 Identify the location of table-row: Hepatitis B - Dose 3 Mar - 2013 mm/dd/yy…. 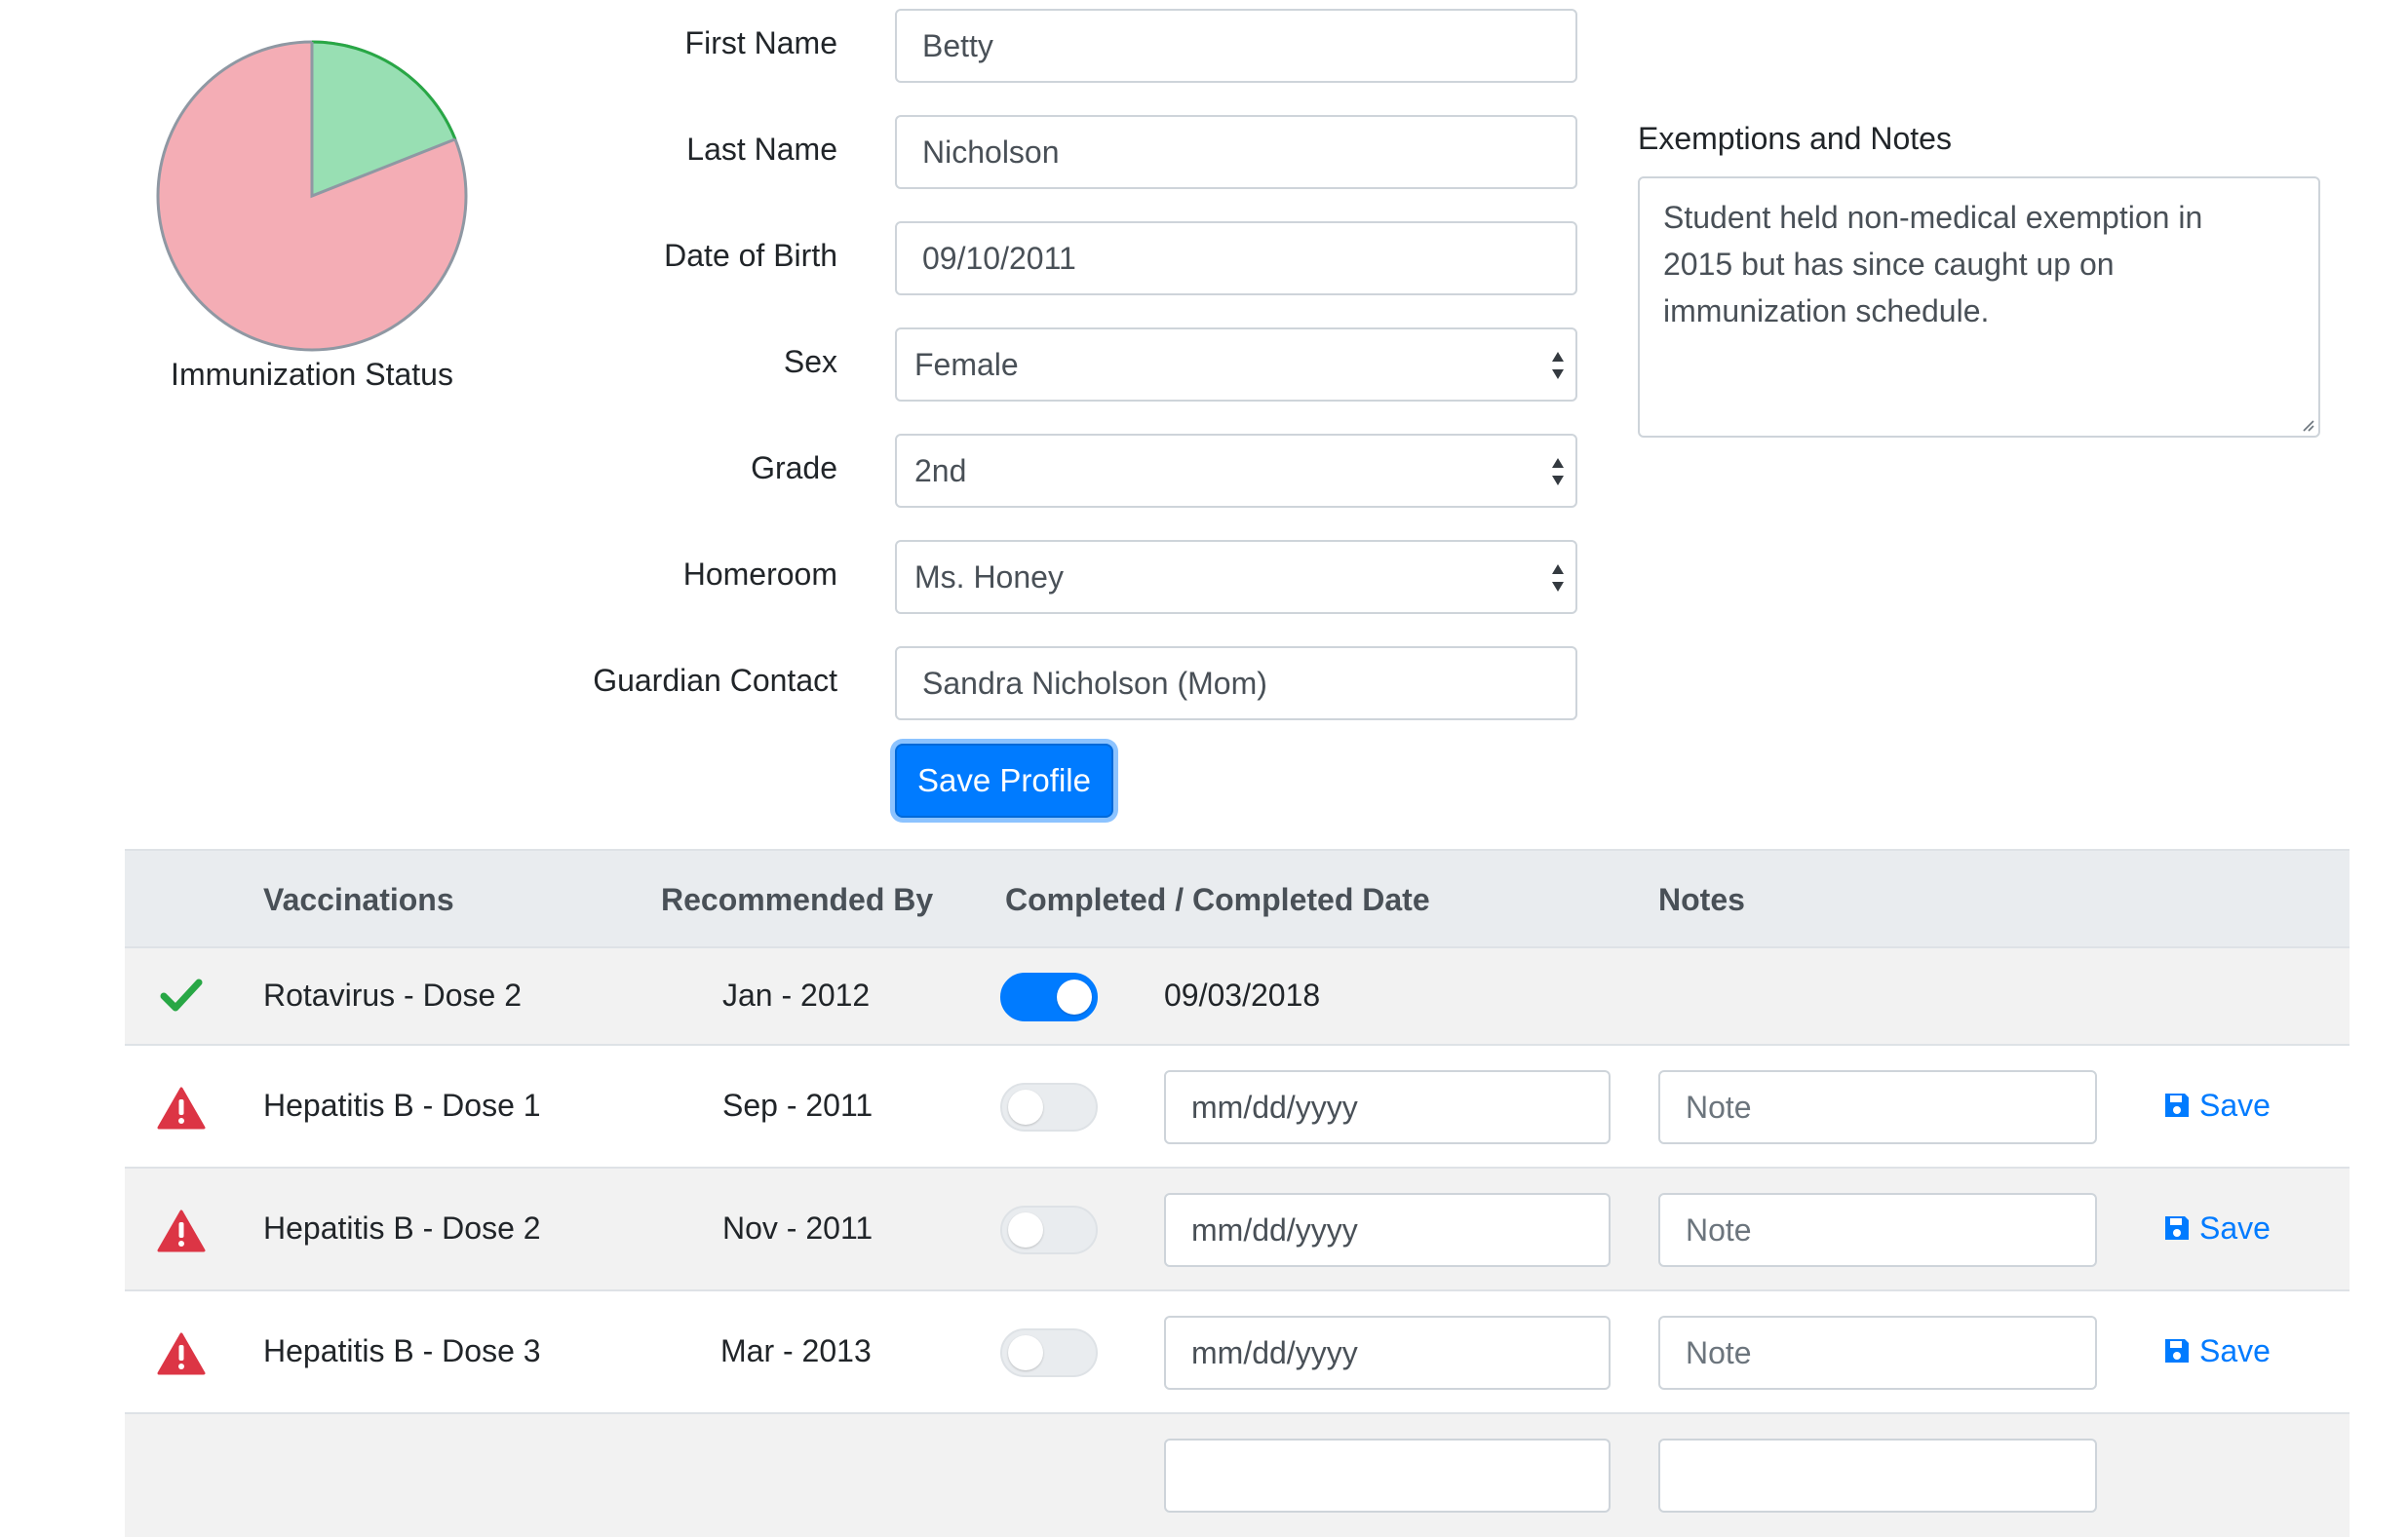
(1237, 1353).